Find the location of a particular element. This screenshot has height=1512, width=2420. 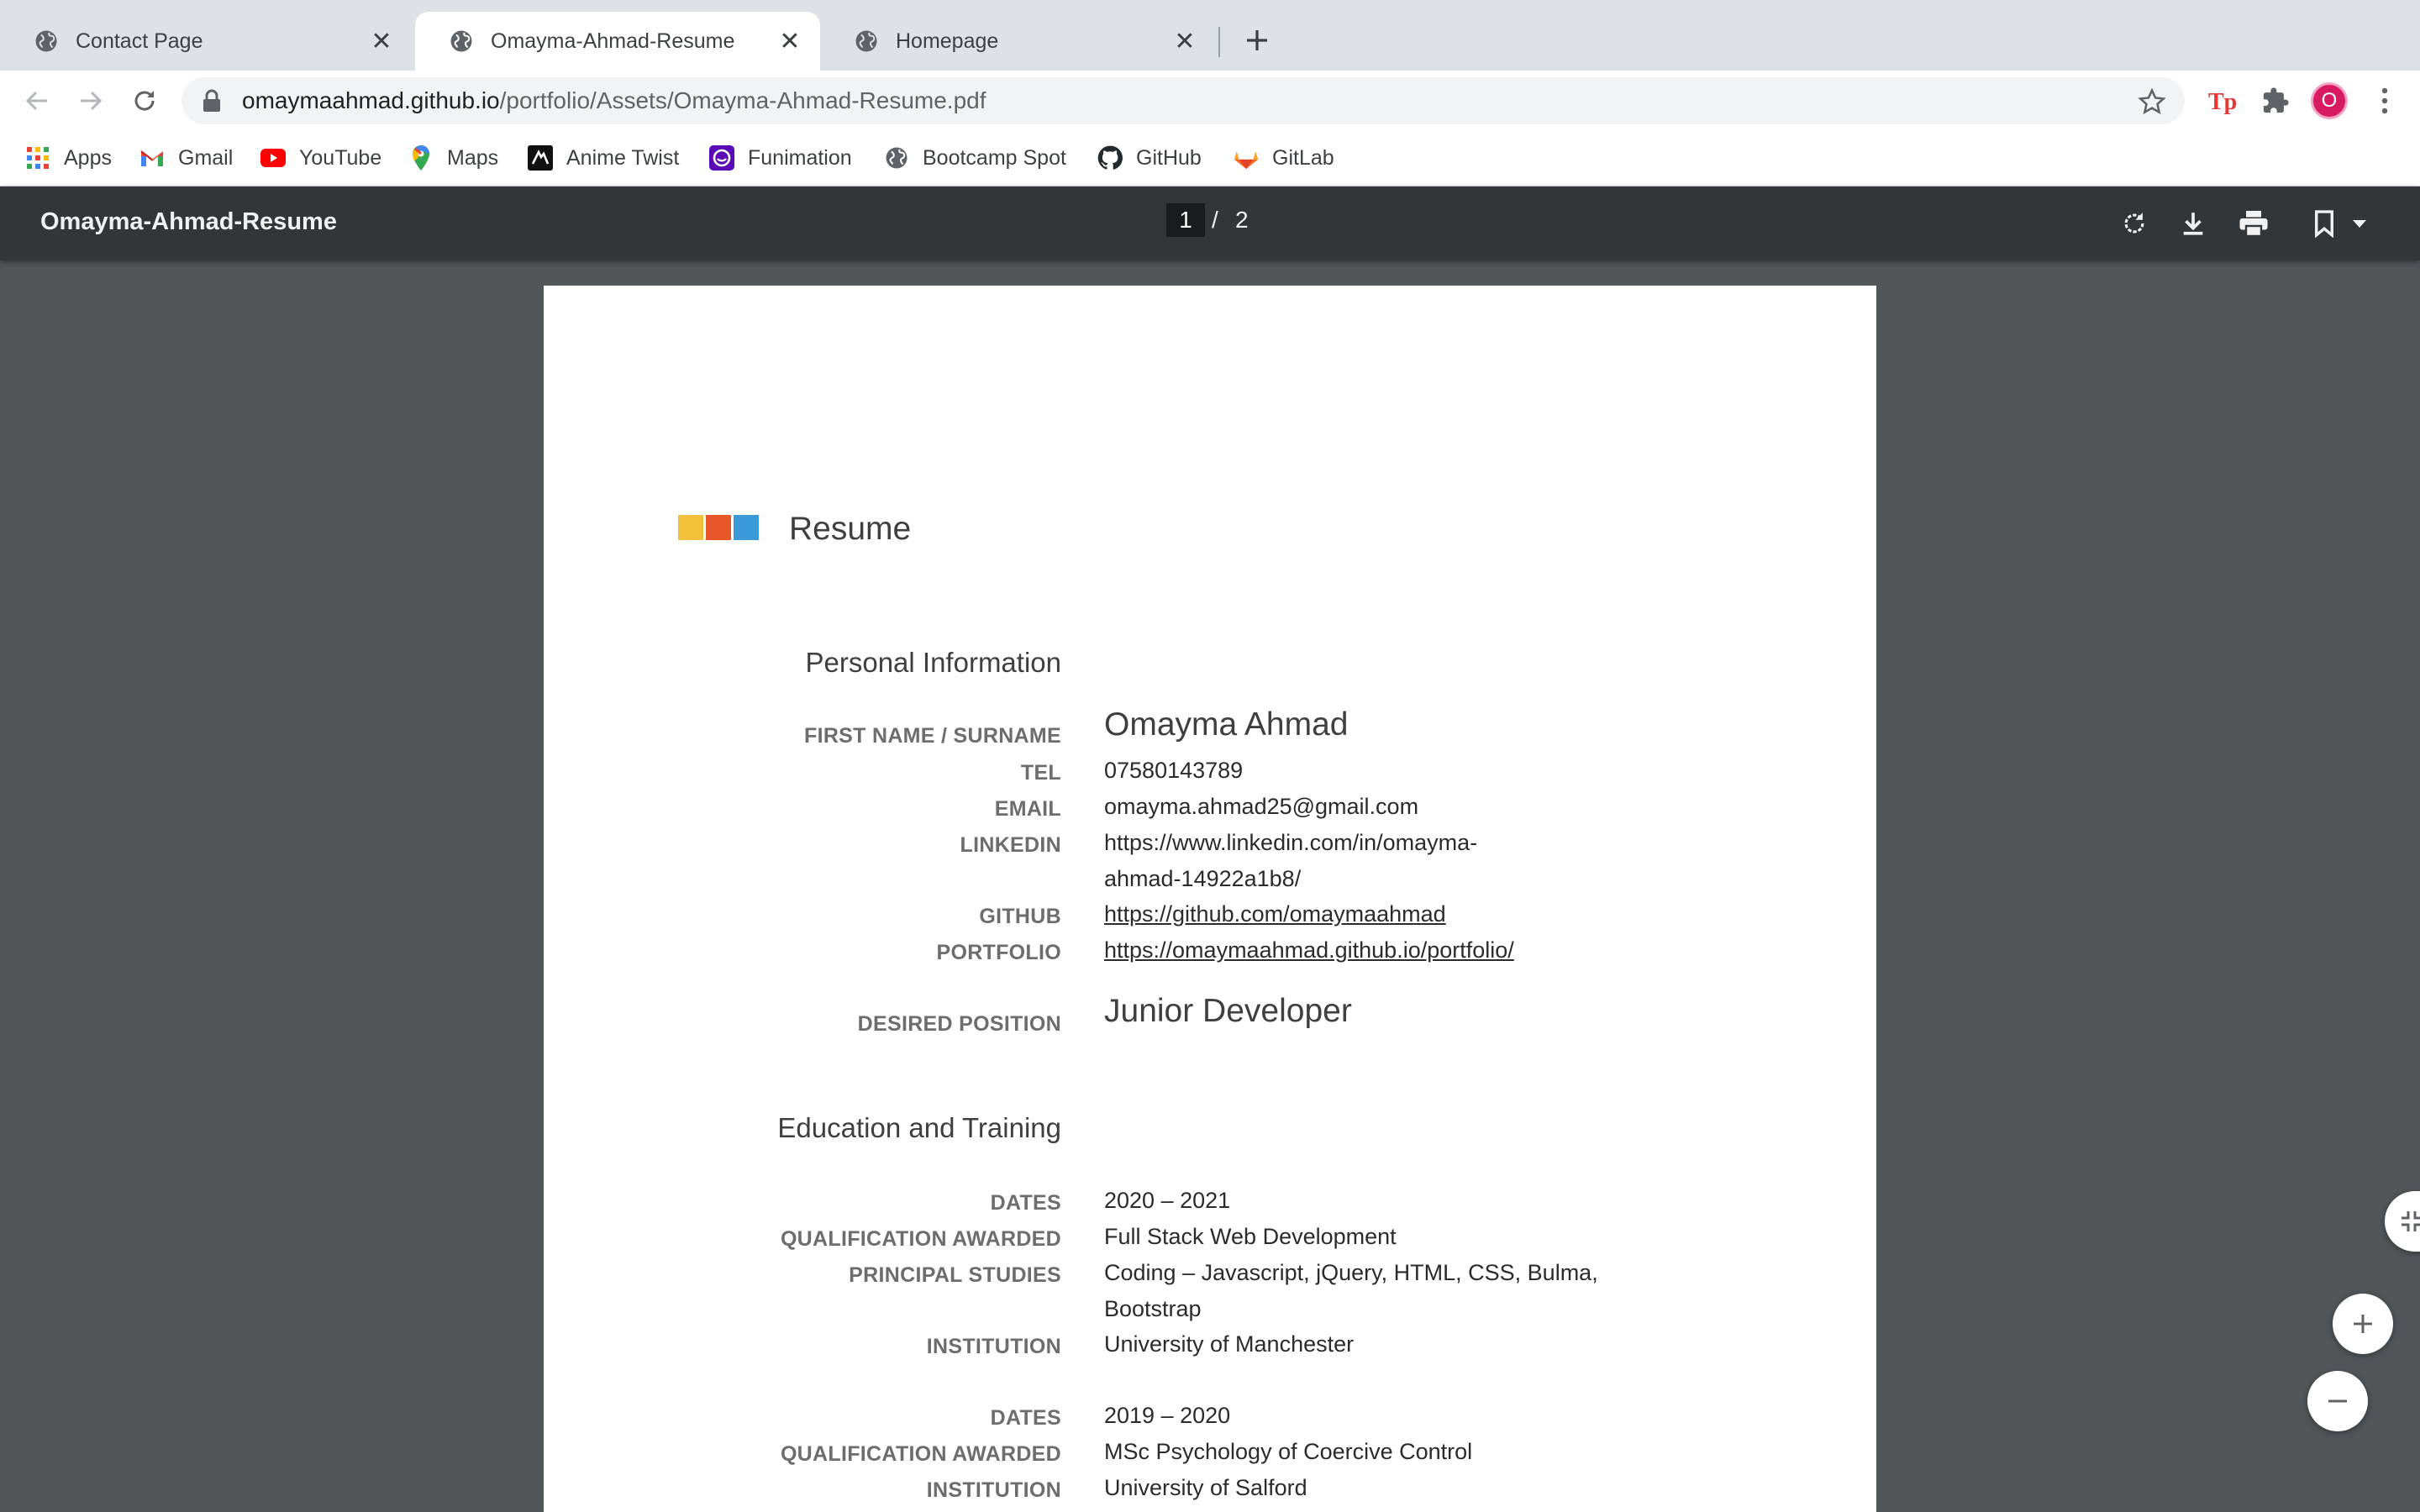

label-email: EMAIL is located at coordinates (1027, 809).